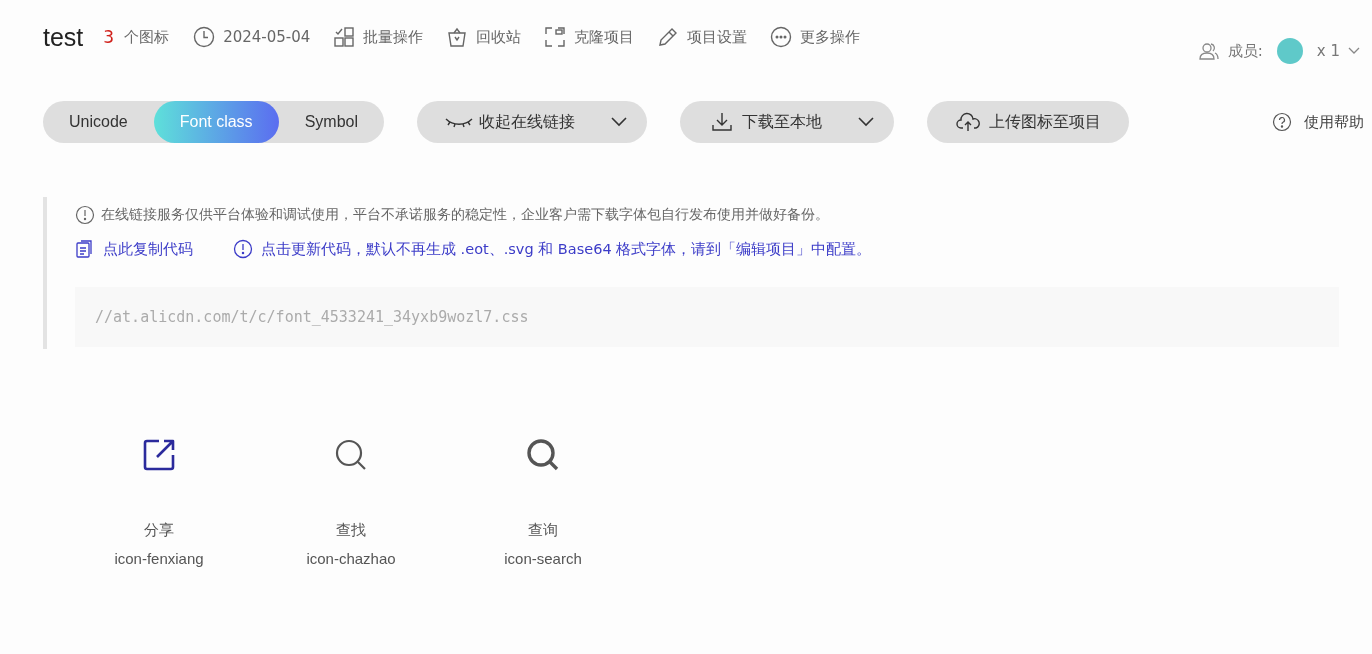  What do you see at coordinates (134, 249) in the screenshot?
I see `copy-code-link: 点此复制代码` at bounding box center [134, 249].